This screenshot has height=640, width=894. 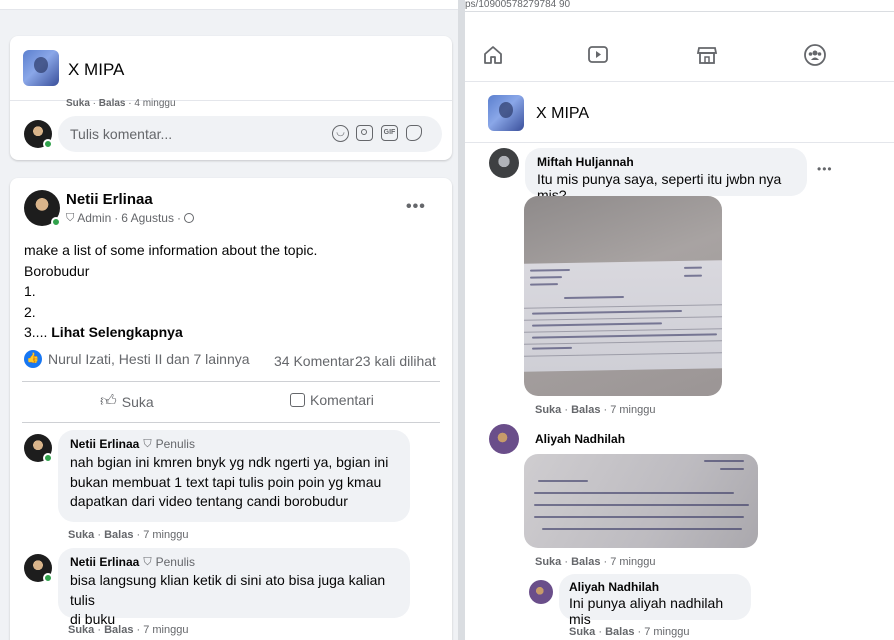 What do you see at coordinates (57, 270) in the screenshot?
I see `post-body-line: Borobudur` at bounding box center [57, 270].